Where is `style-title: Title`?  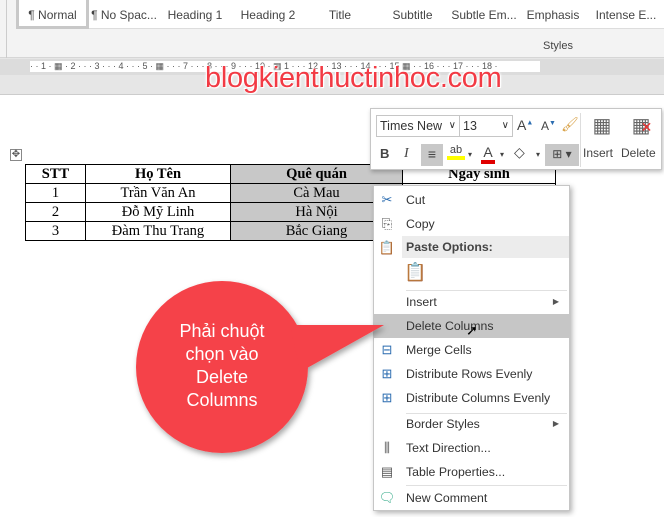
style-title: Title is located at coordinates (340, 14).